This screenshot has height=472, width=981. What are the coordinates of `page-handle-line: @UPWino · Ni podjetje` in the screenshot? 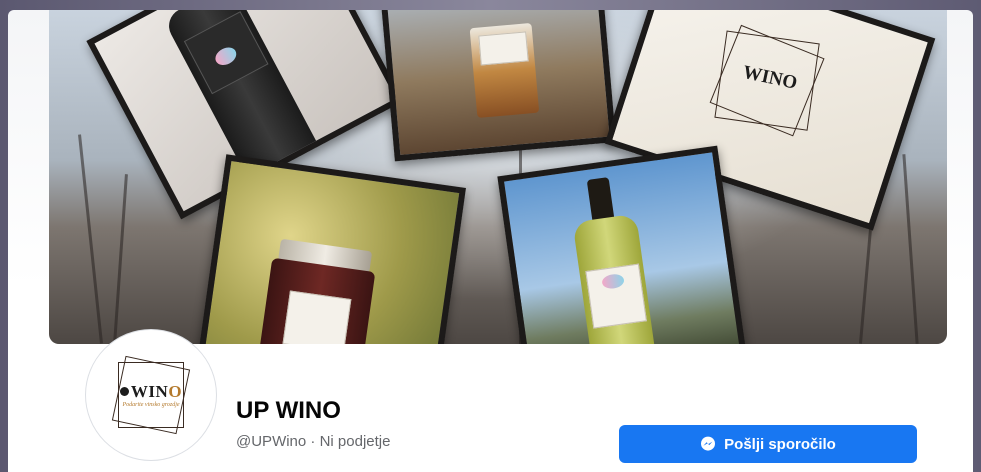 It's located at (313, 441).